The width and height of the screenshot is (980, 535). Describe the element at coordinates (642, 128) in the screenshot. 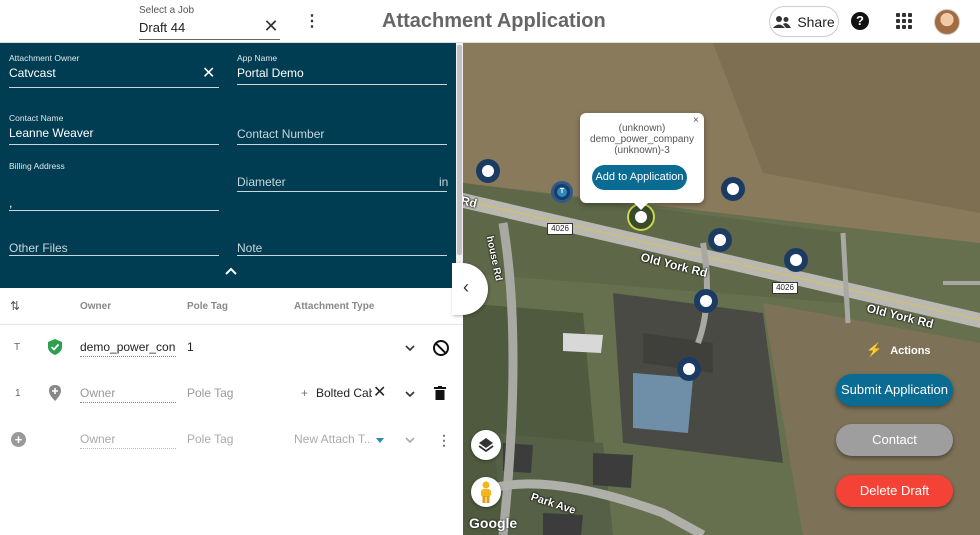

I see `popup-owner-line: (unknown)` at that location.